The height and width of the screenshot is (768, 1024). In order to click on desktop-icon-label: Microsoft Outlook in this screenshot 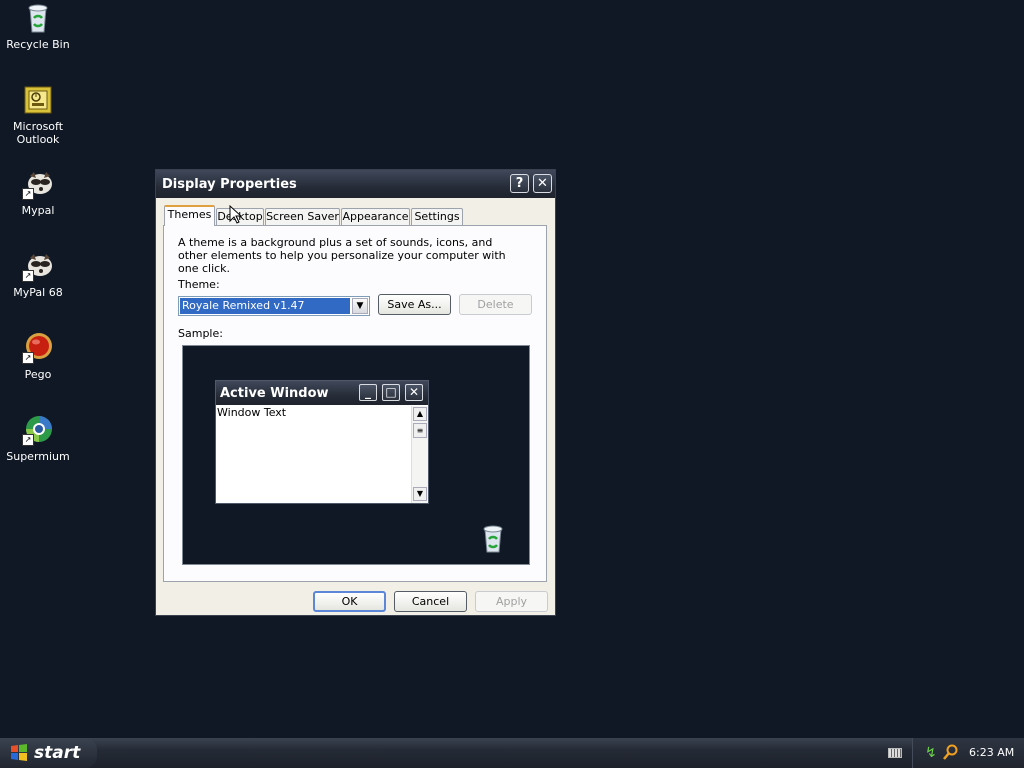, I will do `click(38, 133)`.